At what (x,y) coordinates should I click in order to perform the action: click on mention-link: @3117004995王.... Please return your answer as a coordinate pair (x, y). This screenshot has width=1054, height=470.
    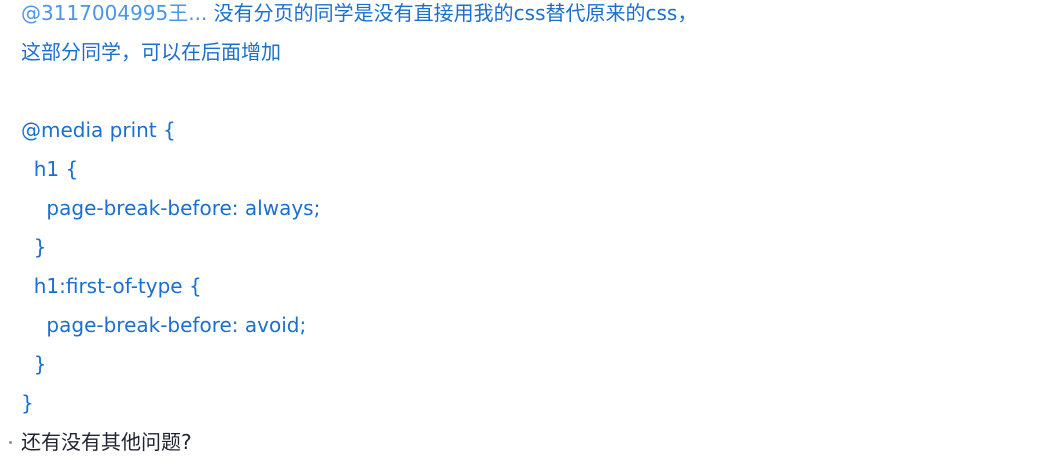
    Looking at the image, I should click on (114, 13).